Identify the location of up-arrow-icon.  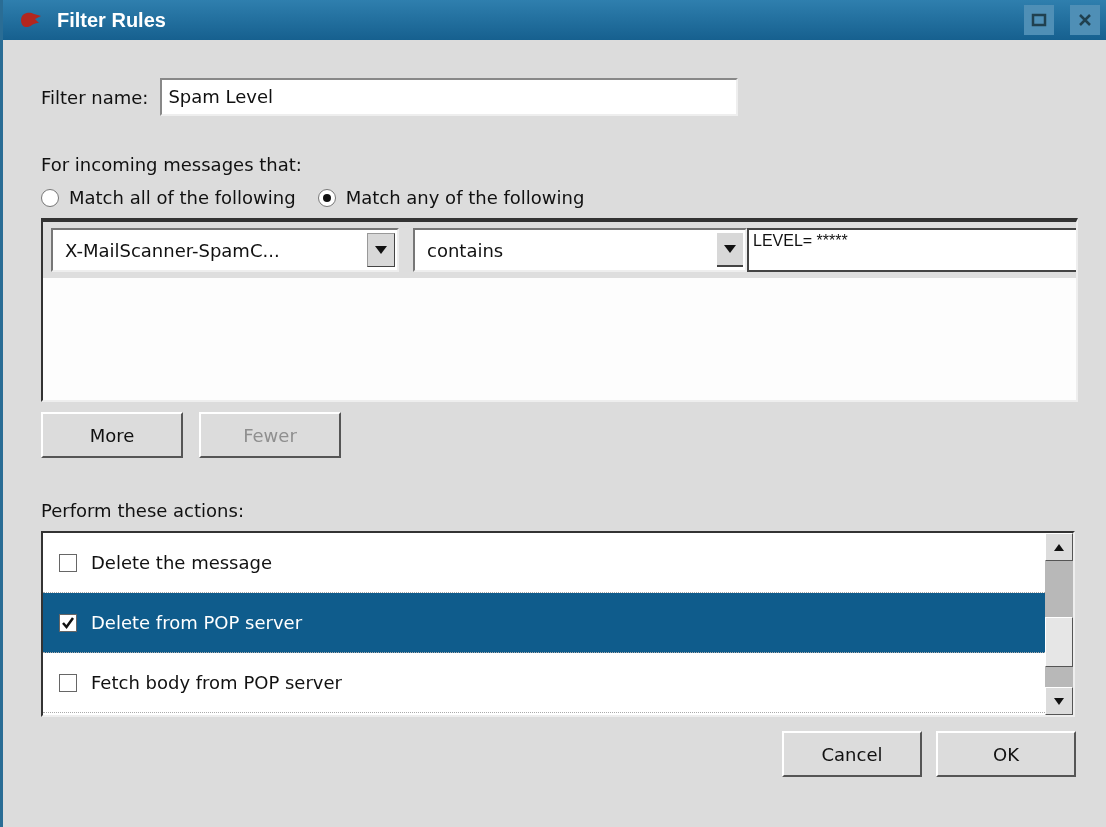
(1059, 547).